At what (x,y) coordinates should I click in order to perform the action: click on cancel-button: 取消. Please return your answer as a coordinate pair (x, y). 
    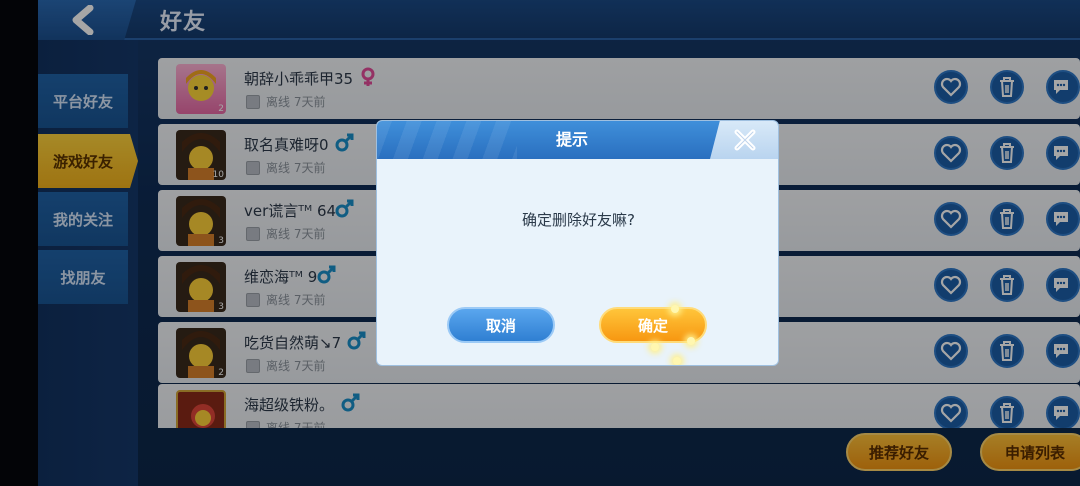
    Looking at the image, I should click on (501, 325).